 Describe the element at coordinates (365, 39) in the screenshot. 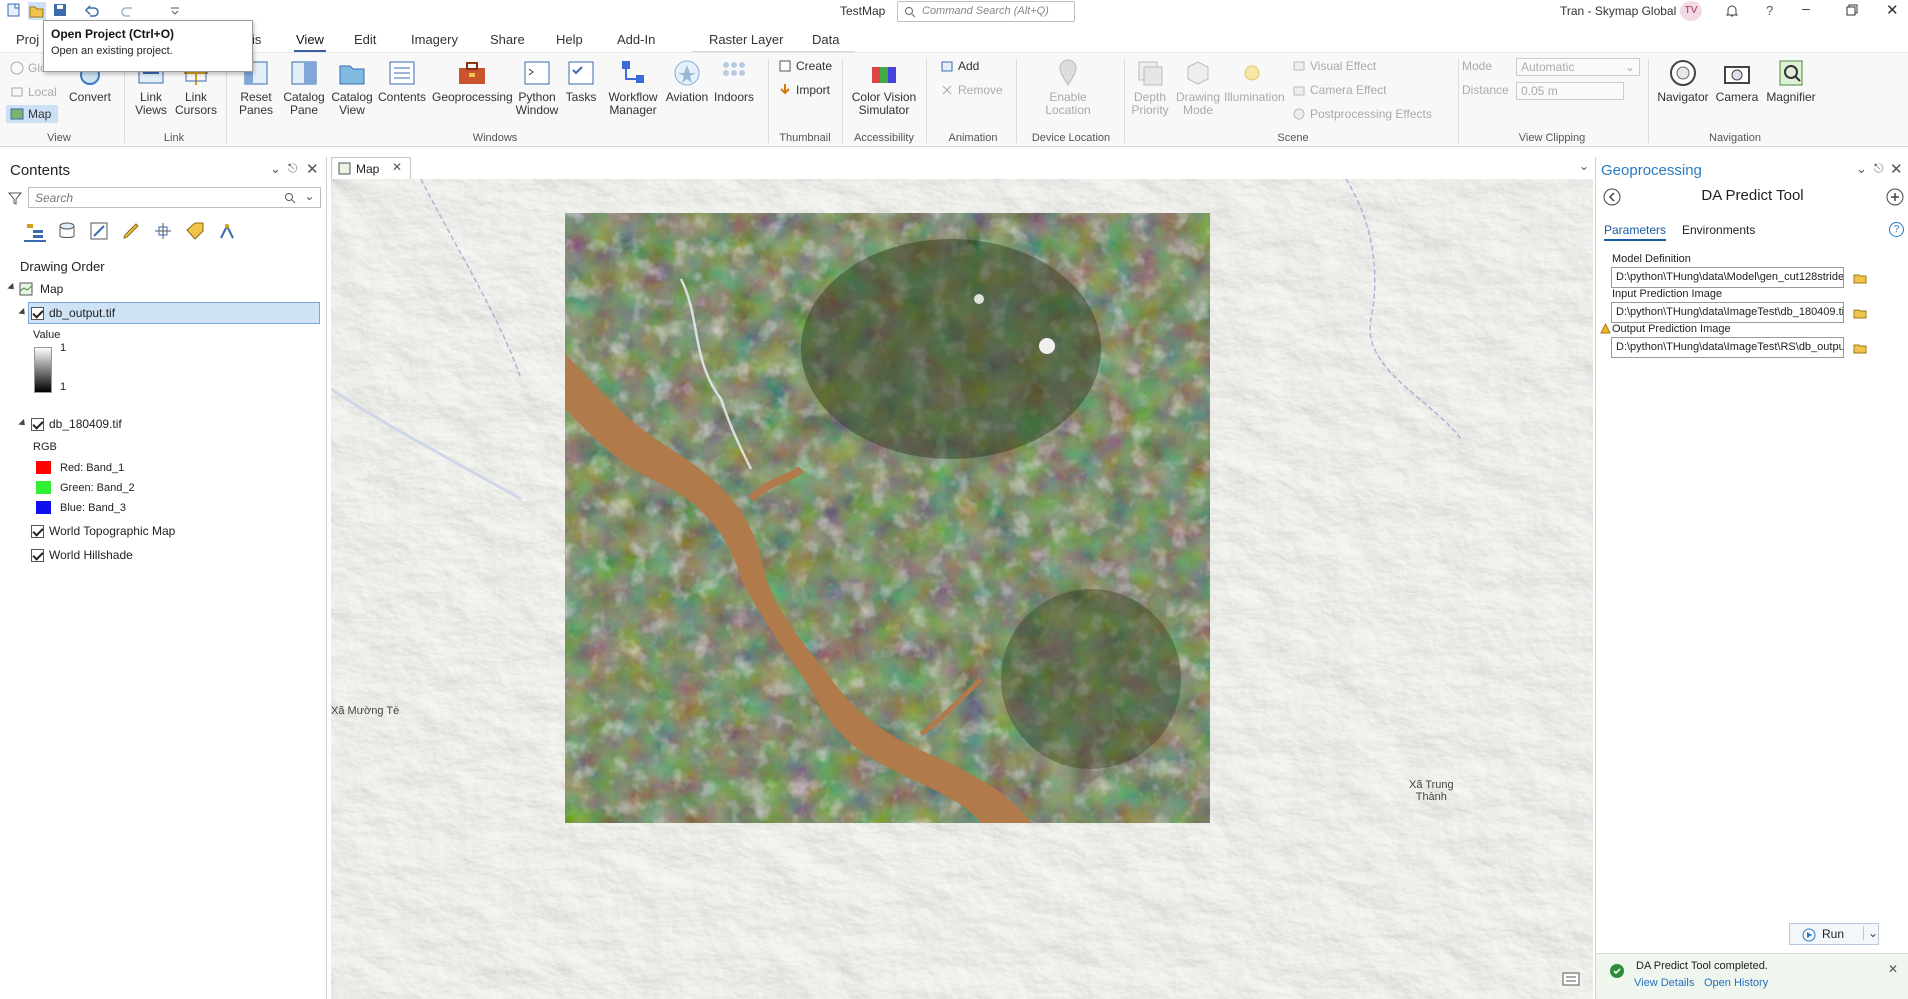

I see `tab-edit: Edit` at that location.